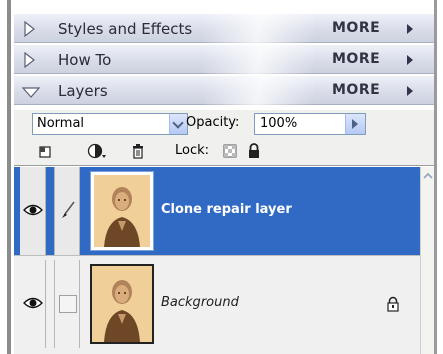 This screenshot has width=443, height=354. Describe the element at coordinates (125, 29) in the screenshot. I see `palette-title: Styles and Effects` at that location.